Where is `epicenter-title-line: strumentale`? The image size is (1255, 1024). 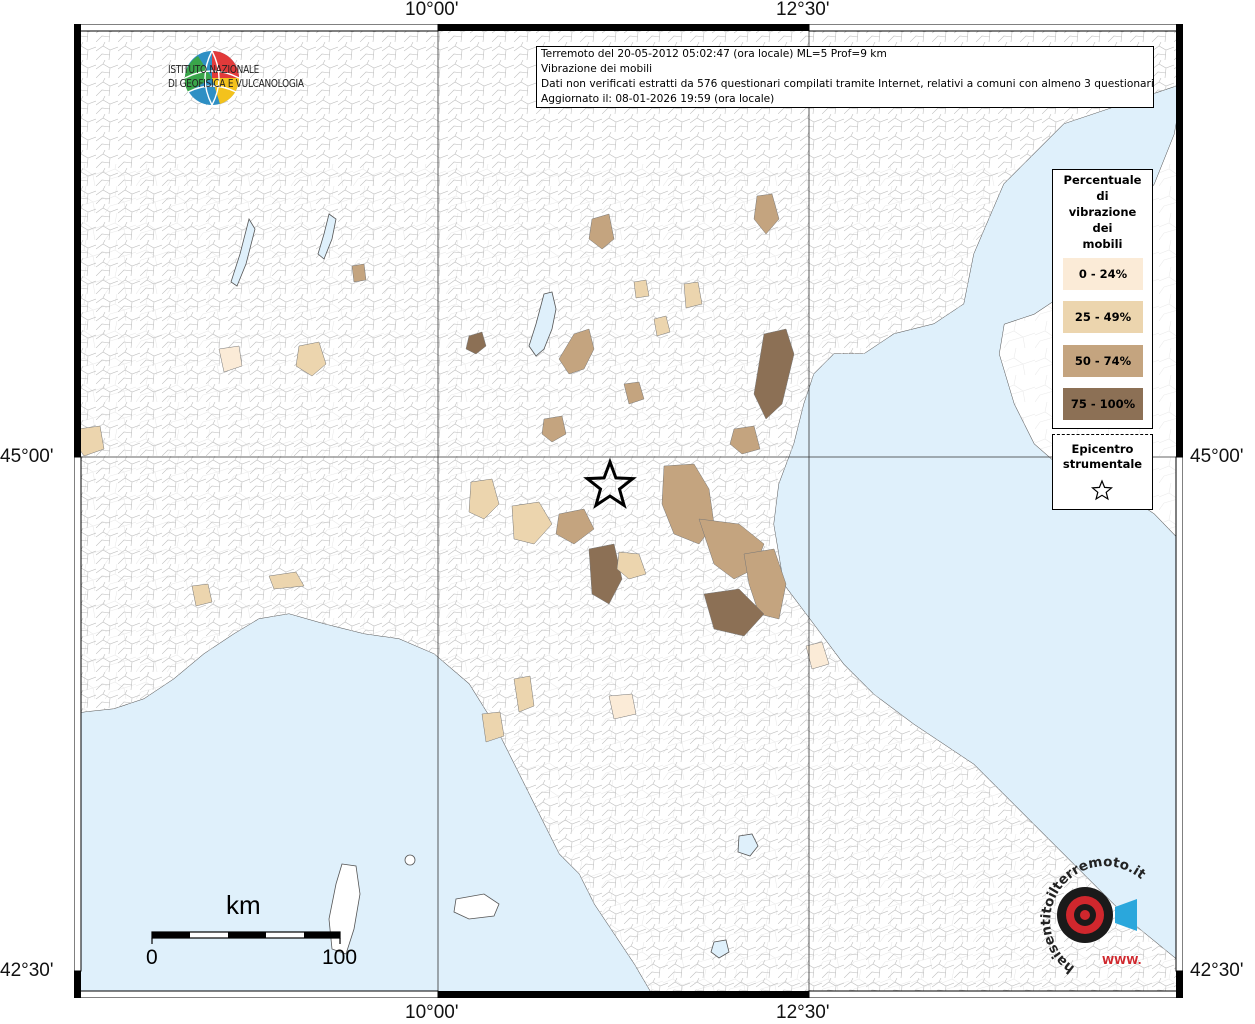 epicenter-title-line: strumentale is located at coordinates (1102, 464).